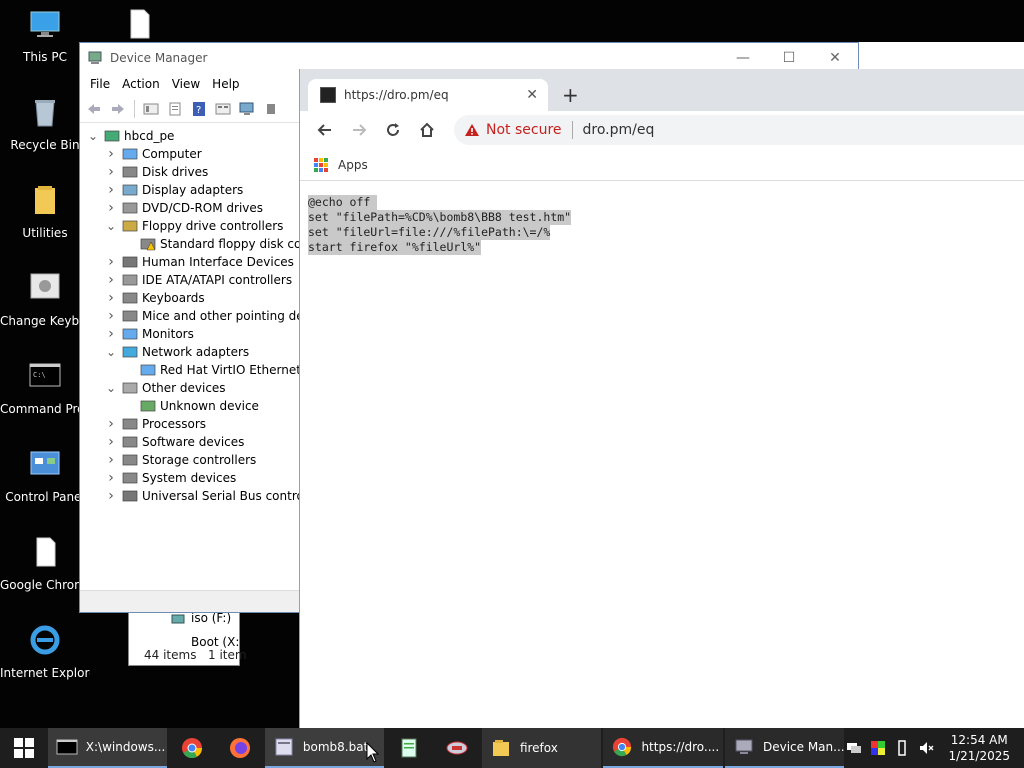 The height and width of the screenshot is (768, 1024). Describe the element at coordinates (457, 748) in the screenshot. I see `taskbar-pin-tool` at that location.